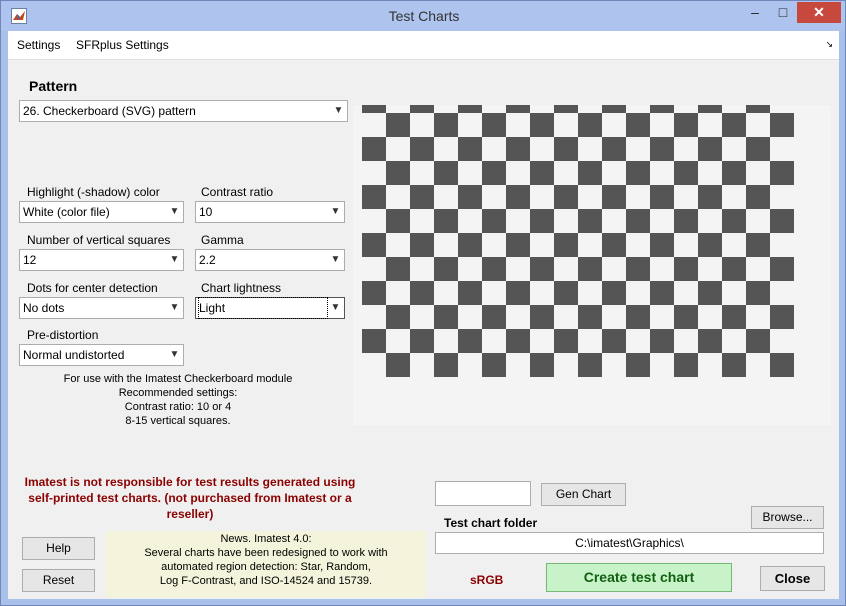 This screenshot has height=606, width=846. What do you see at coordinates (266, 539) in the screenshot?
I see `news-line: News. Imatest 4.0:` at bounding box center [266, 539].